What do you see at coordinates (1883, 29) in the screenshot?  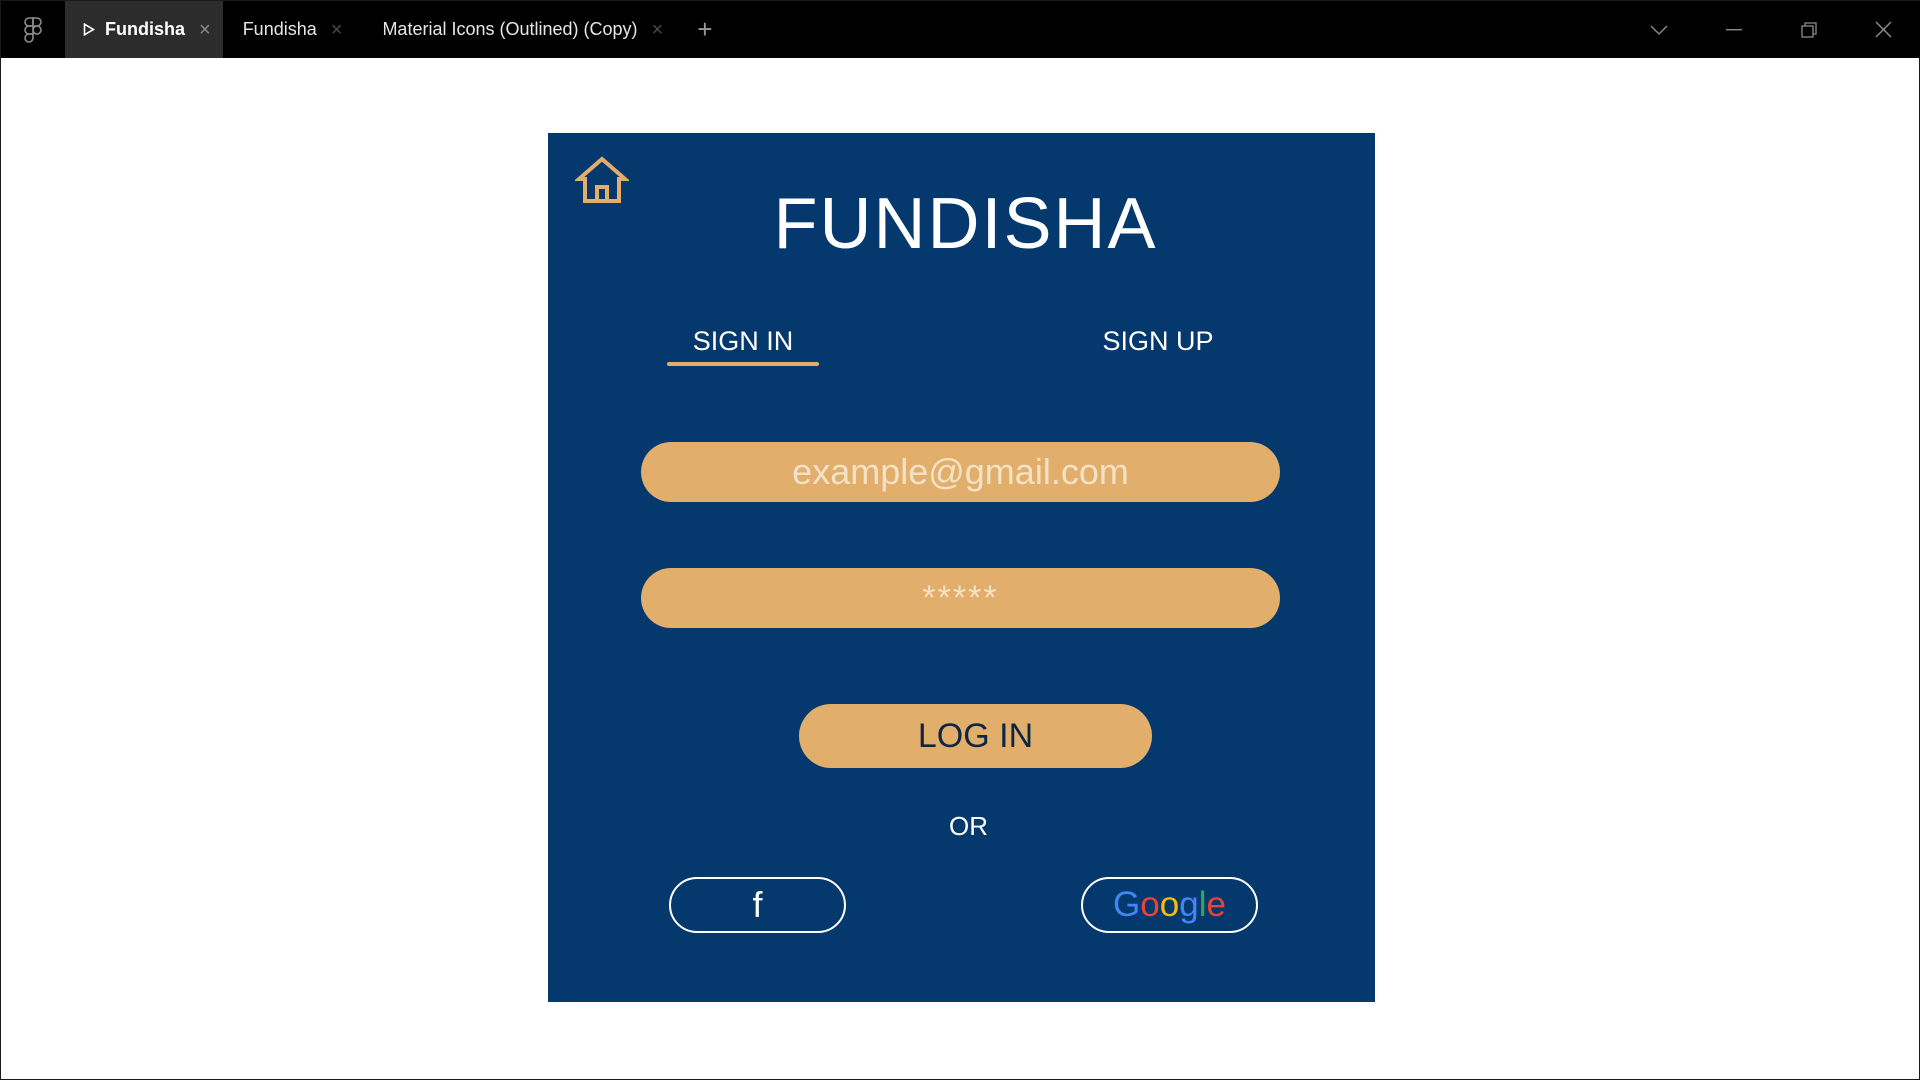 I see `close-window-icon` at bounding box center [1883, 29].